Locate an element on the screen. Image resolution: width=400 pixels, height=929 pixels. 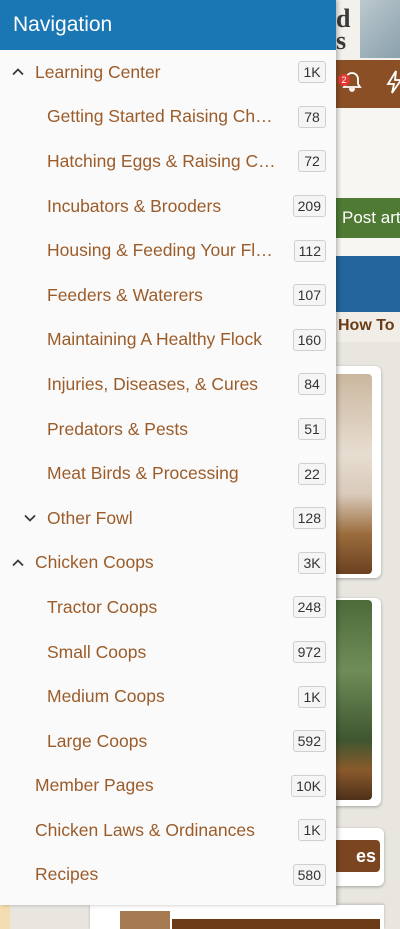
nav-item-label: Injuries, Diseases, & Cures is located at coordinates (153, 383).